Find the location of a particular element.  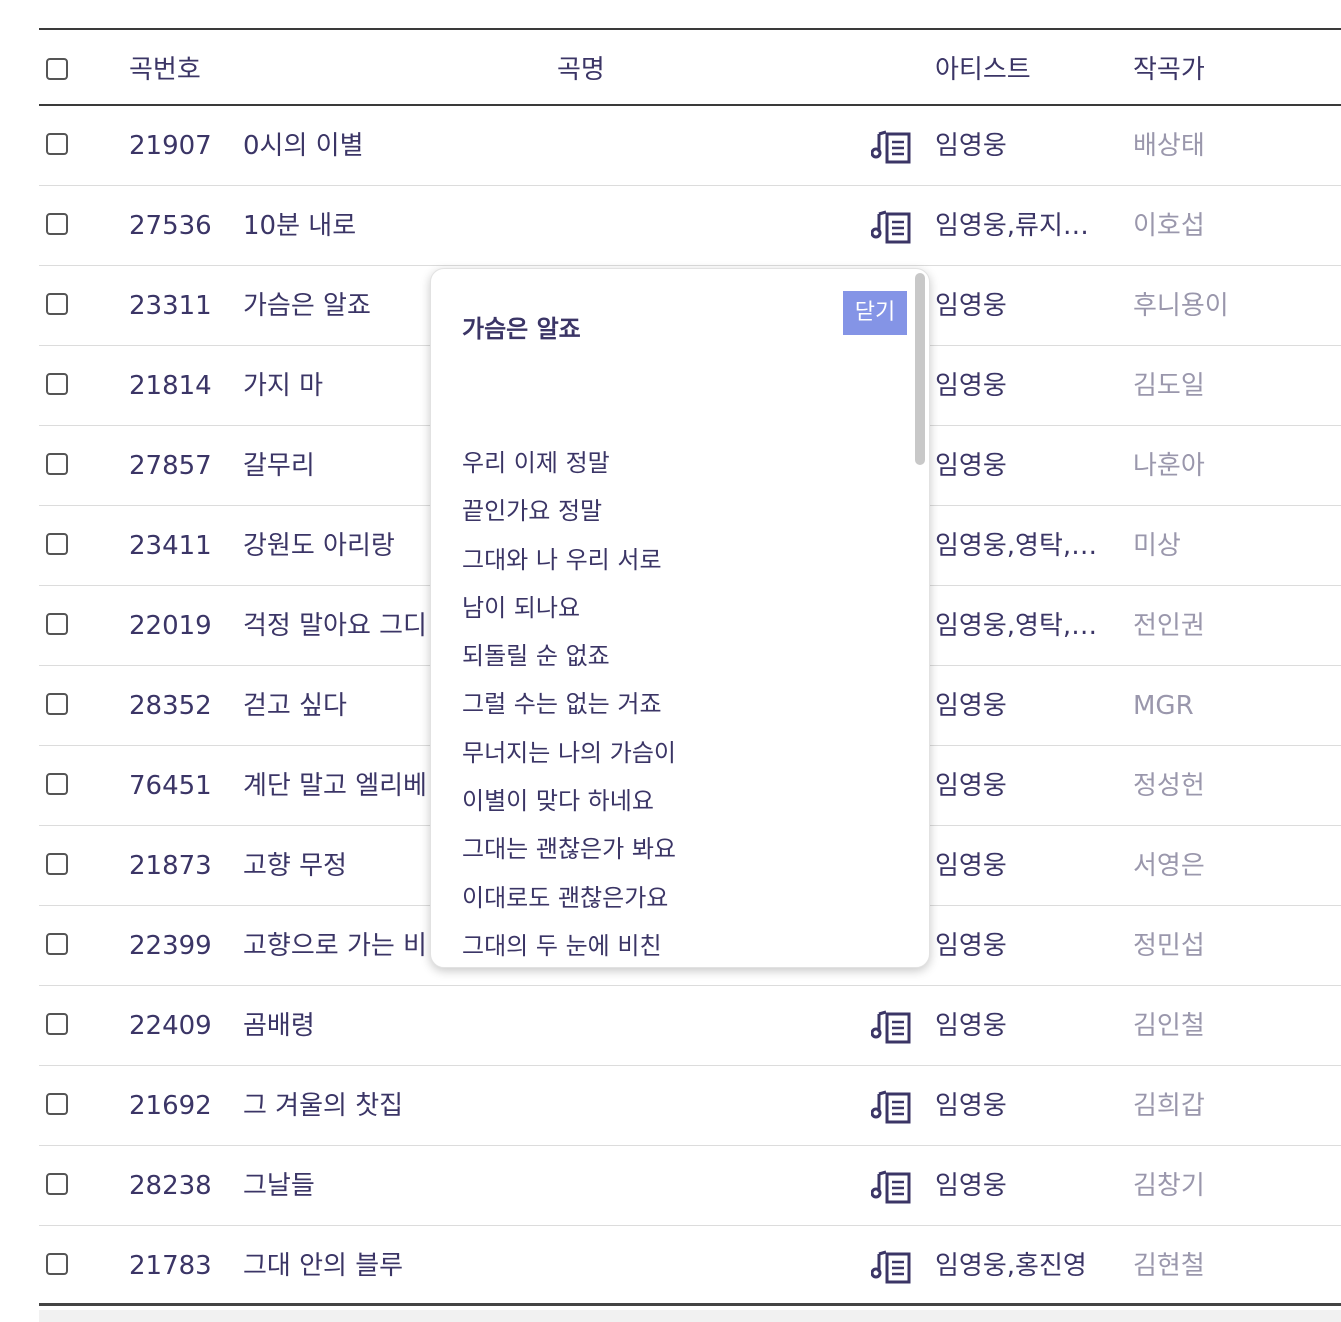

lyric-line: 이별이 맞다 하네요 is located at coordinates (558, 801).